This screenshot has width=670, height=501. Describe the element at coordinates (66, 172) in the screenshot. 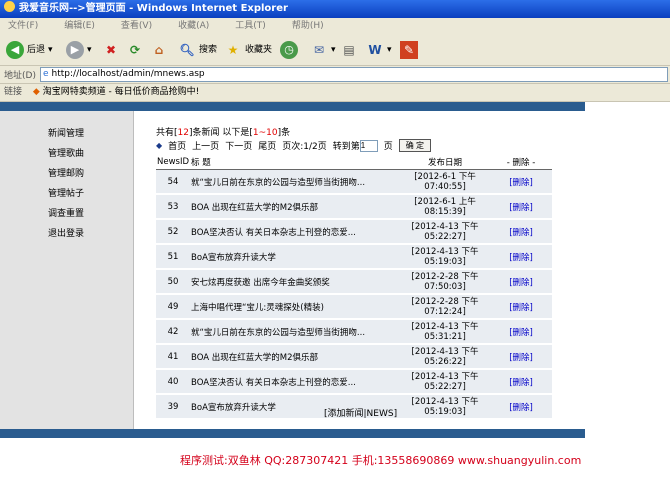

I see `sidebar-item-mail-order: 管理邮购` at that location.